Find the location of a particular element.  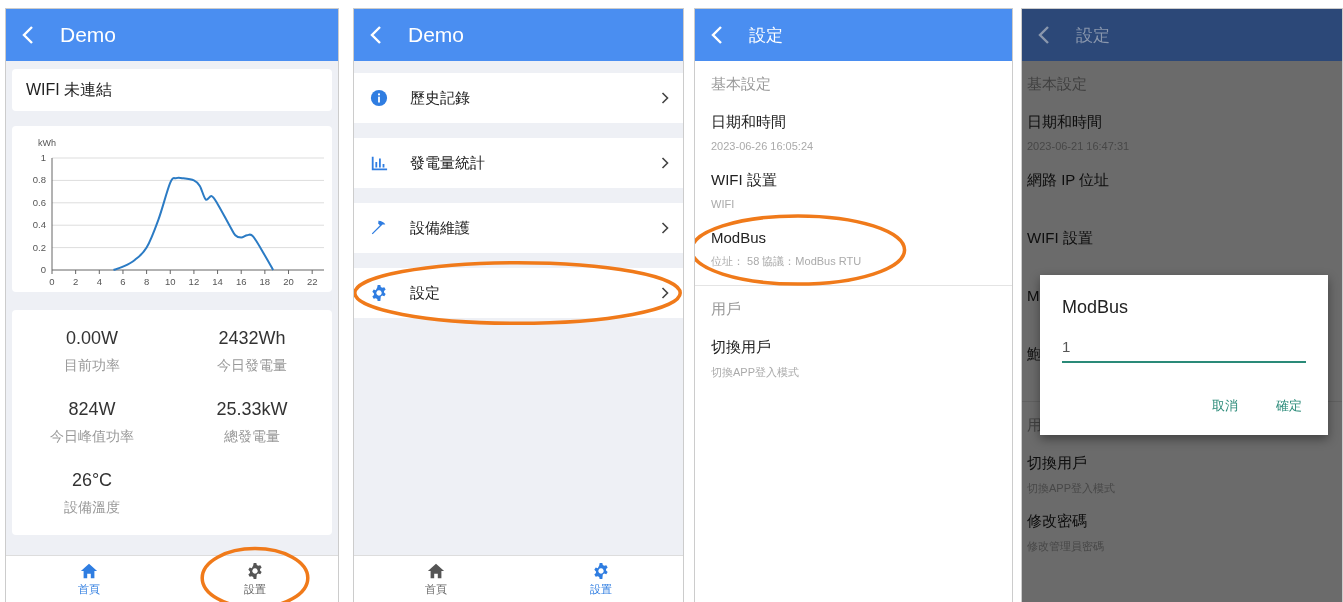

info-icon is located at coordinates (379, 98).